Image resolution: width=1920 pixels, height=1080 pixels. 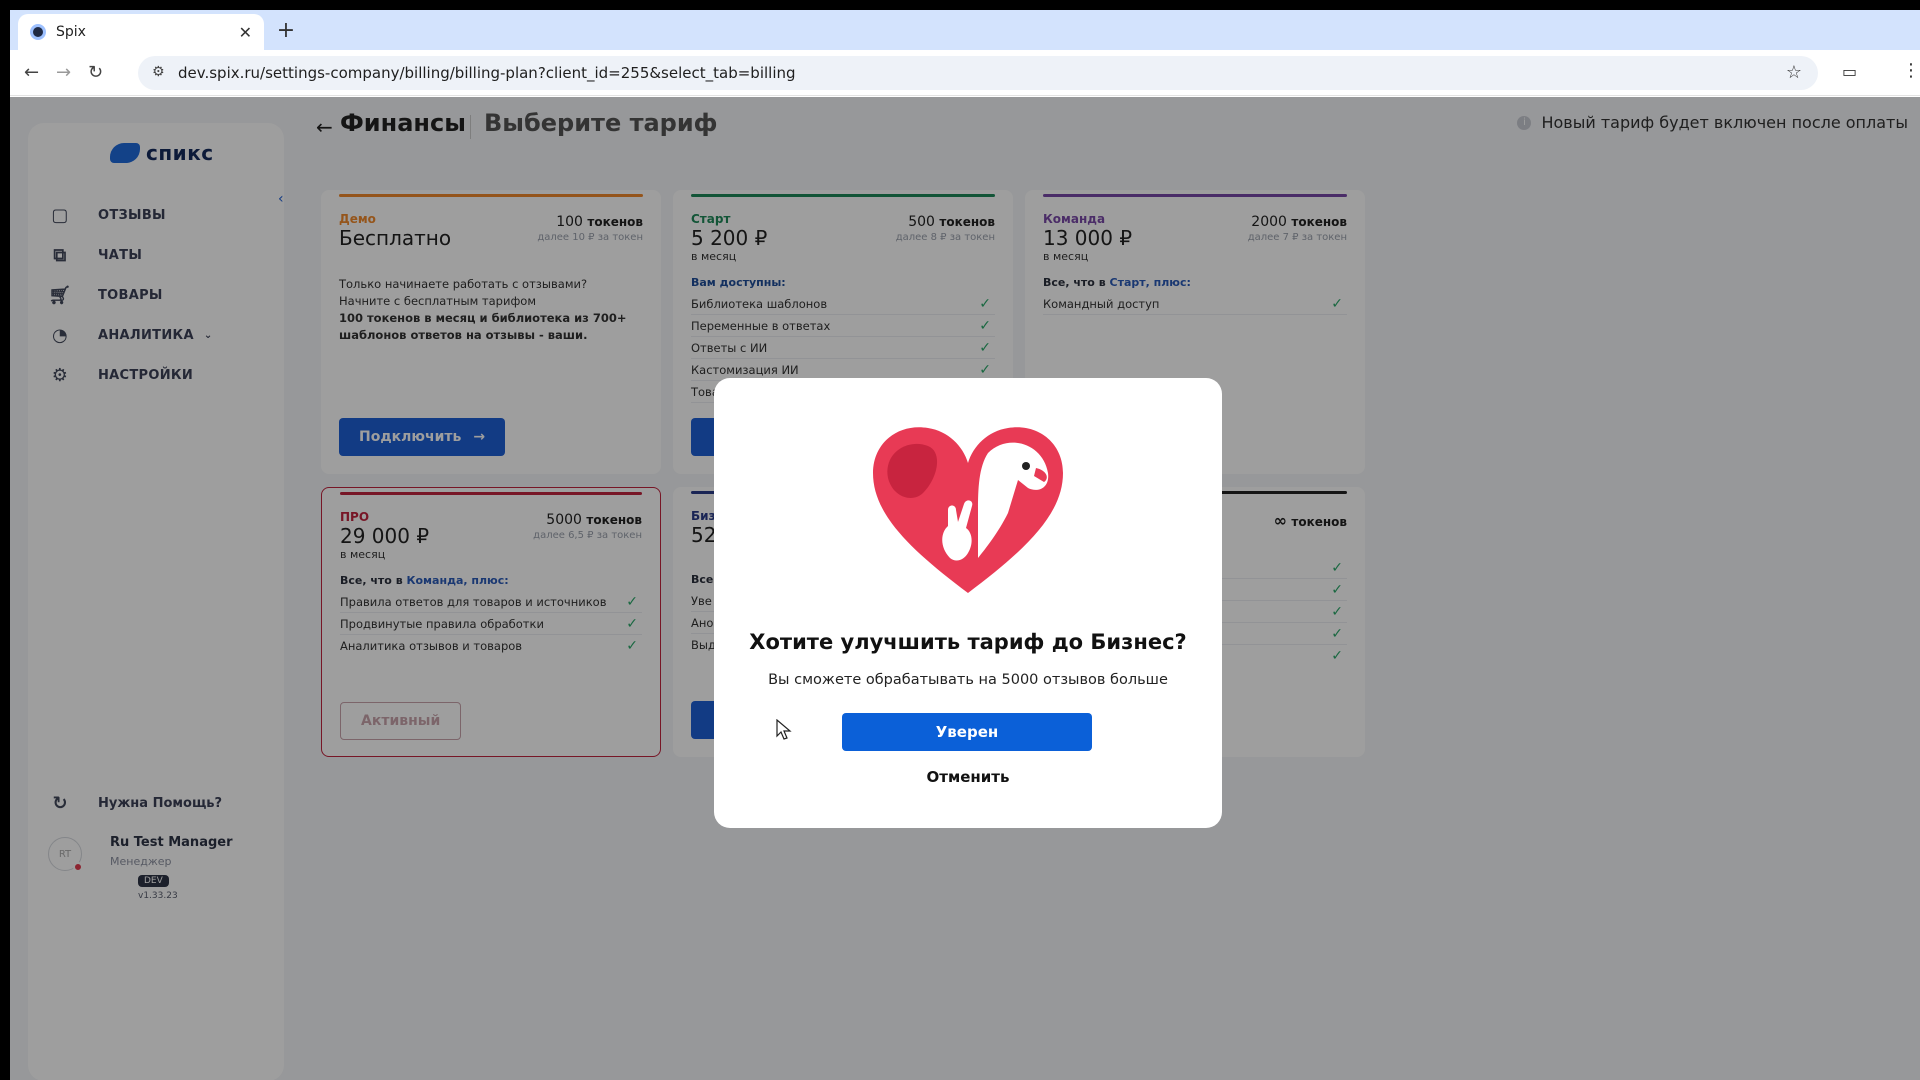 I want to click on heart-parrot-illustration-icon, so click(x=968, y=510).